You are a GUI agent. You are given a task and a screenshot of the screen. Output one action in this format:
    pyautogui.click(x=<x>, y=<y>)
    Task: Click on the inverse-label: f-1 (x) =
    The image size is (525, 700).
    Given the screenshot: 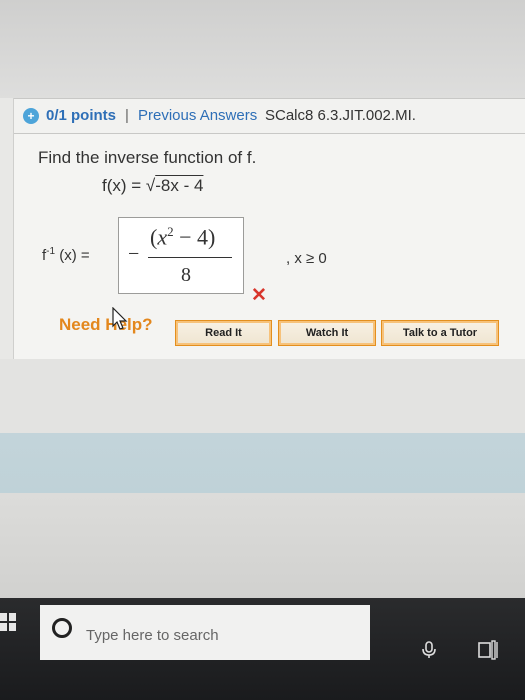 What is the action you would take?
    pyautogui.click(x=66, y=255)
    